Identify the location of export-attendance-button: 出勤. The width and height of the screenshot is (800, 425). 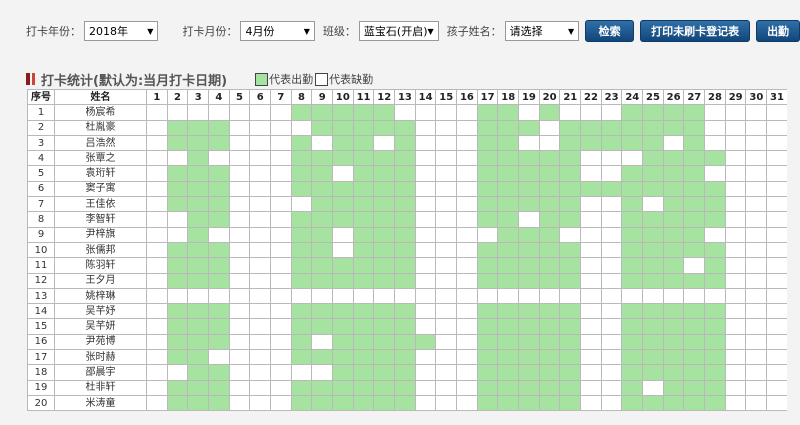
(778, 31).